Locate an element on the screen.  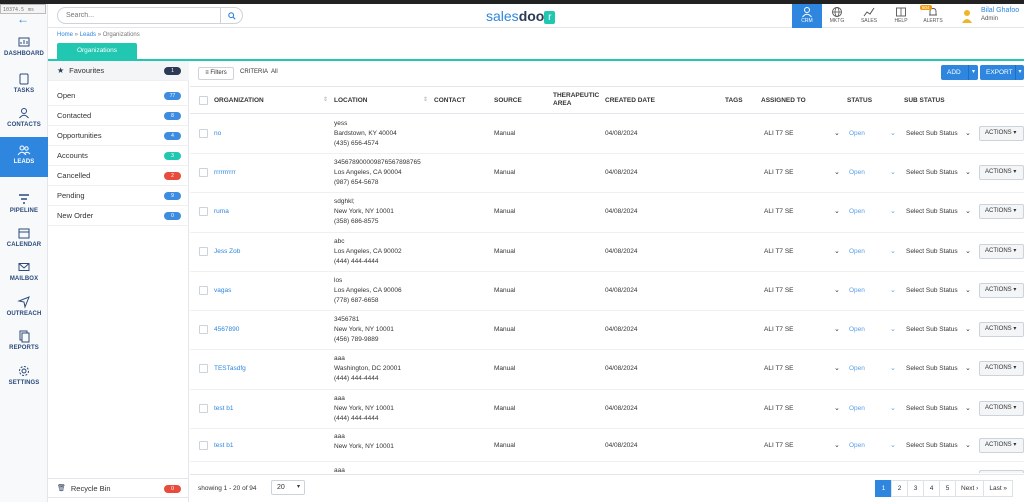
page-3-button: 3 is located at coordinates (915, 488).